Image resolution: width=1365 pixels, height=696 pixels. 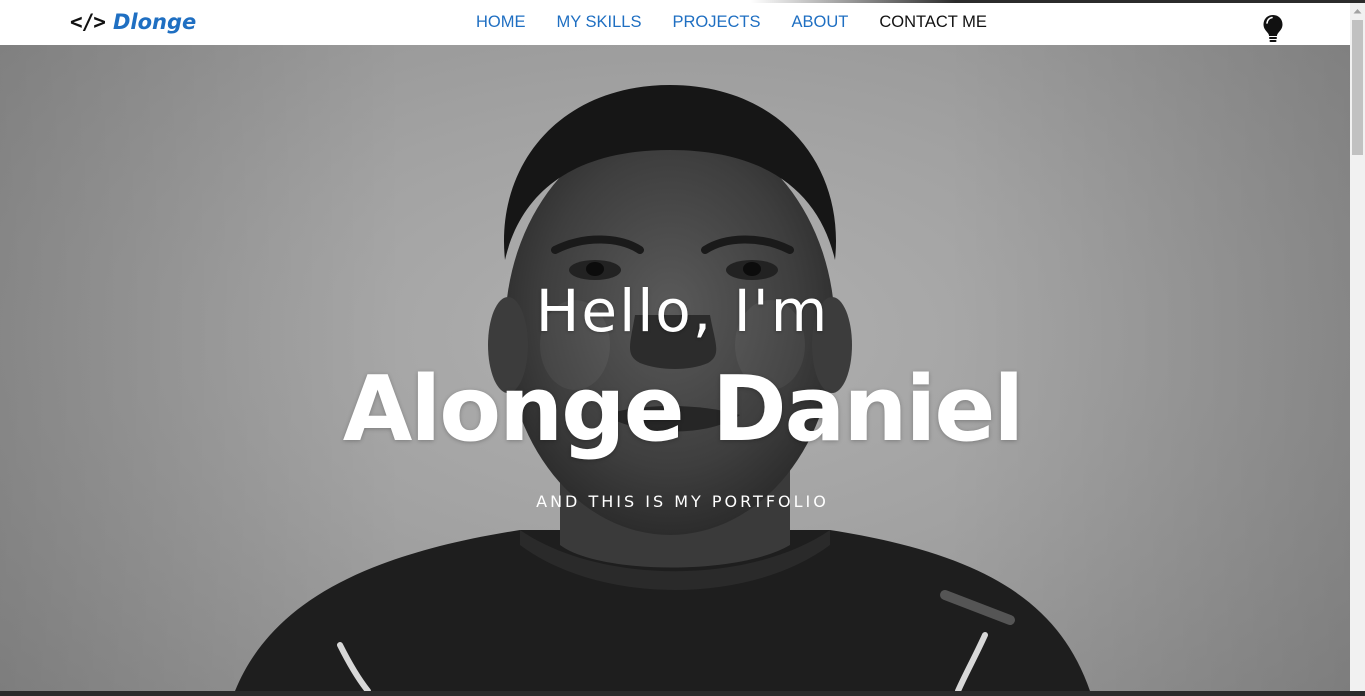 I want to click on nav-menu: HOME MY SKILLS PROJECTS ABOUT CONTACT ME, so click(x=747, y=22).